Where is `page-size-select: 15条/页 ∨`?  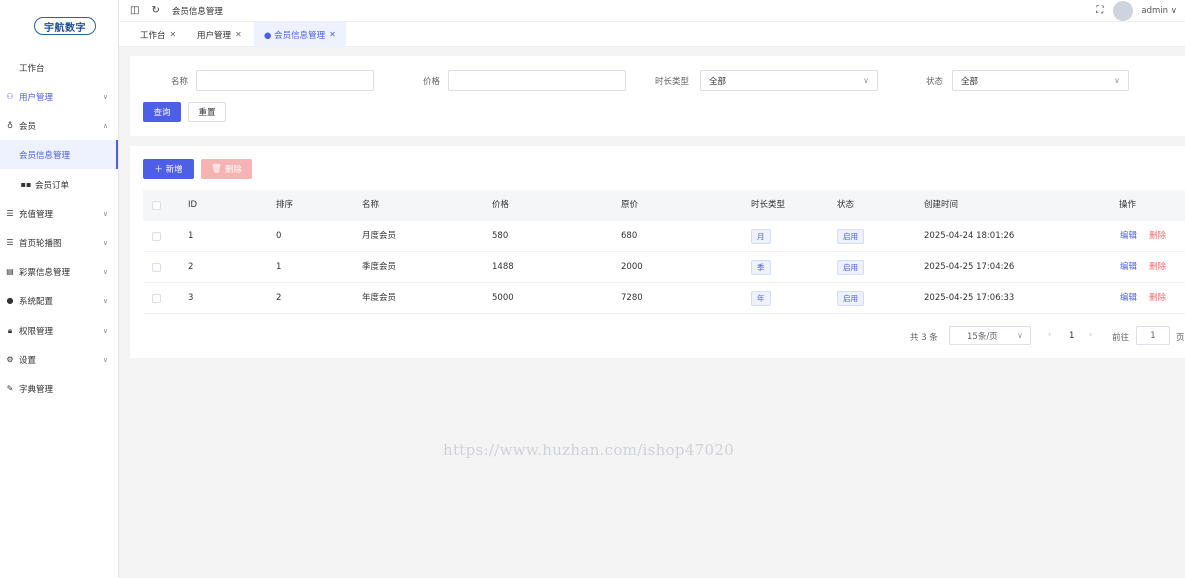
page-size-select: 15条/页 ∨ is located at coordinates (990, 335).